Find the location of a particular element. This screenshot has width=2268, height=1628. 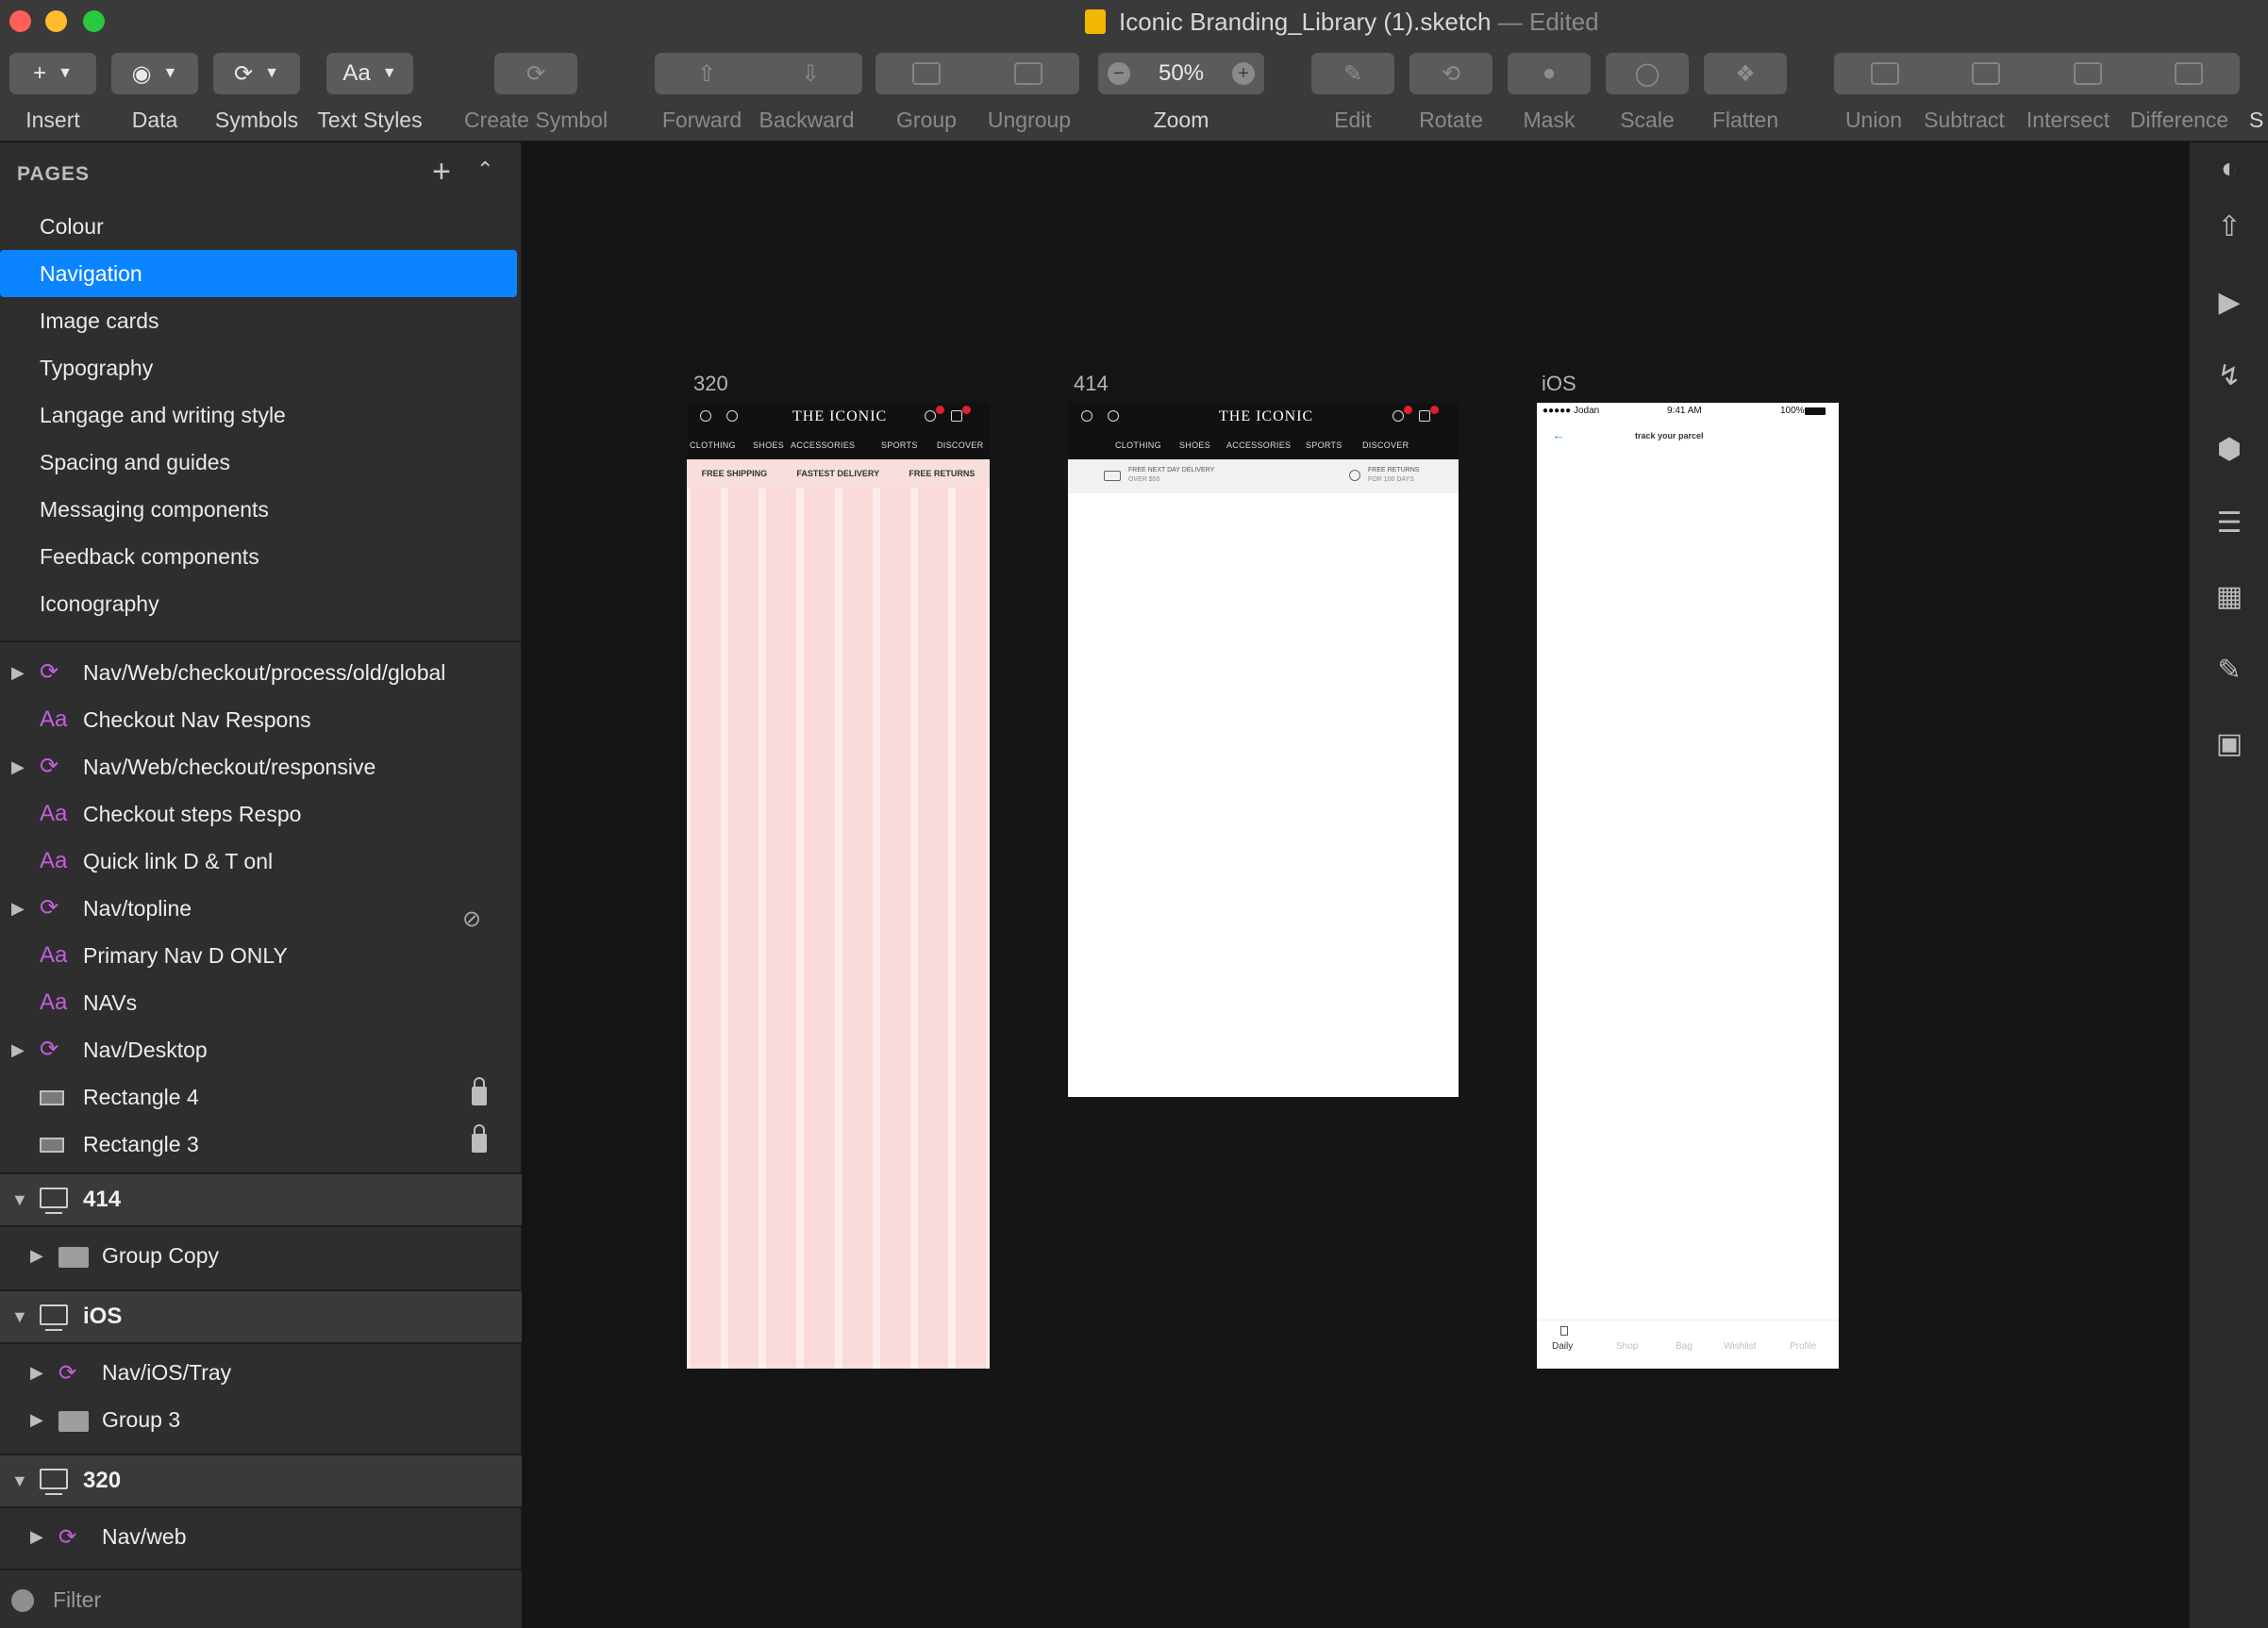

wishlist-heart-icon is located at coordinates (1398, 416).